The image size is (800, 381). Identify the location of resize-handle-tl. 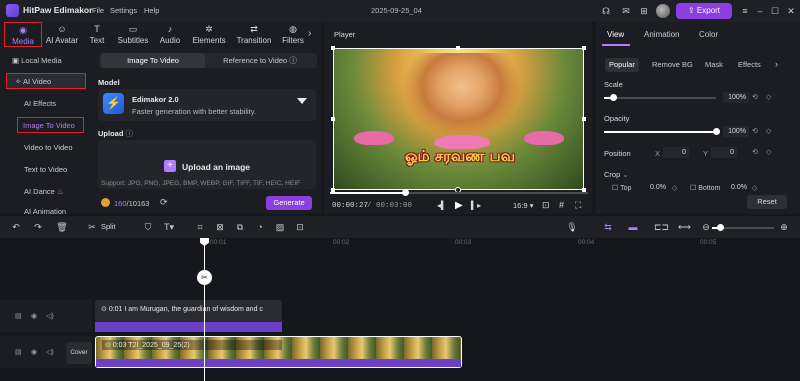
(333, 48).